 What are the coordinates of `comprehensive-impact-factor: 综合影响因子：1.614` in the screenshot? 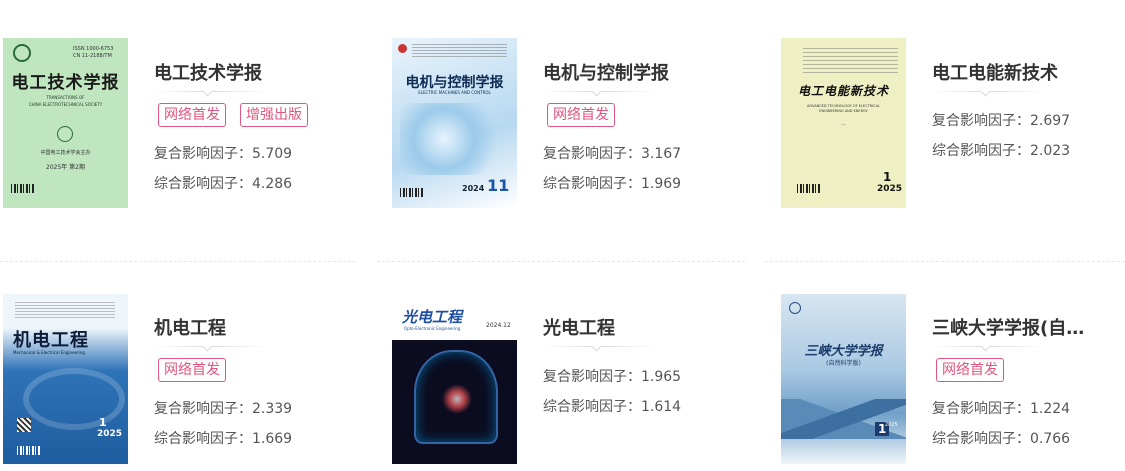 It's located at (612, 407).